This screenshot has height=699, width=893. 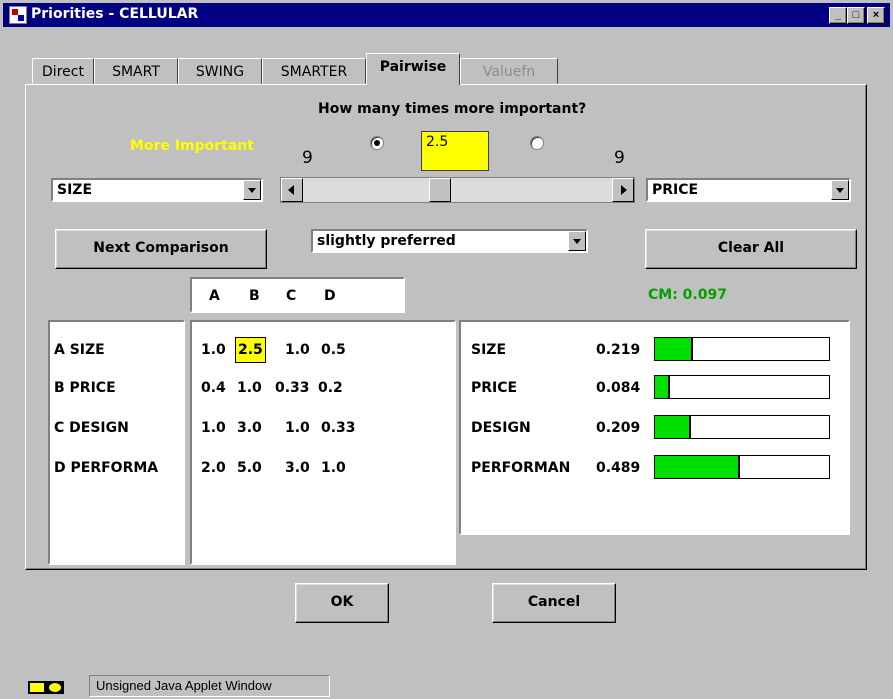 I want to click on column-header: C, so click(x=291, y=296).